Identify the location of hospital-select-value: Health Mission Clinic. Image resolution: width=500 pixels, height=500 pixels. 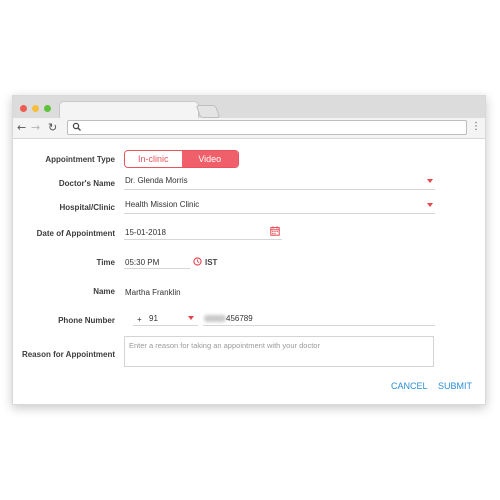
(162, 204).